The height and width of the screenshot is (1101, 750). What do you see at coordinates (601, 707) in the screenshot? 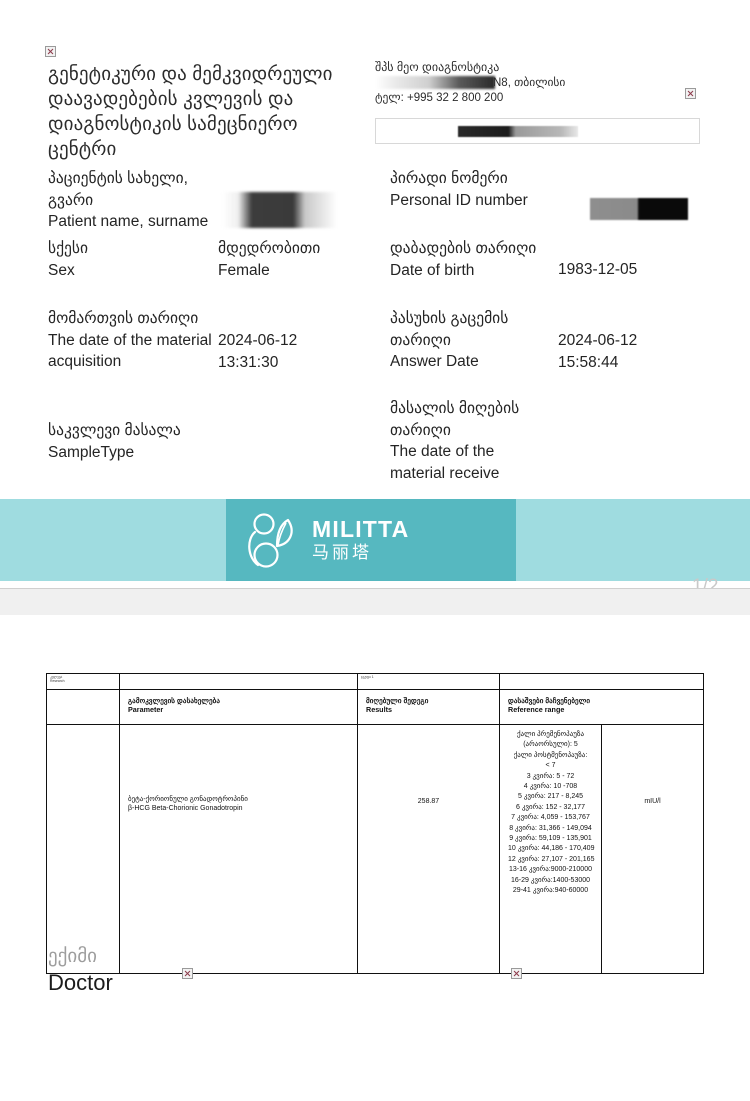
I see `header-reference-range: დასაშვები მაჩვენებელი Reference range` at bounding box center [601, 707].